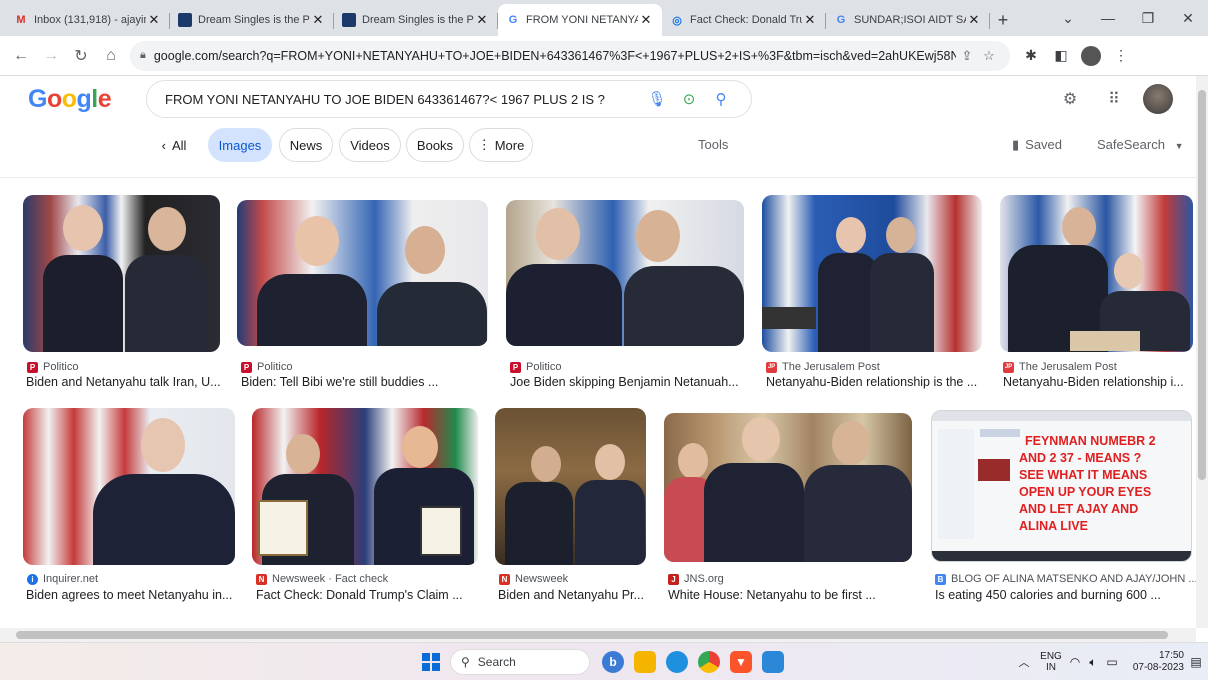 Image resolution: width=1208 pixels, height=681 pixels. What do you see at coordinates (515, 367) in the screenshot?
I see `politico-favicon-icon: P` at bounding box center [515, 367].